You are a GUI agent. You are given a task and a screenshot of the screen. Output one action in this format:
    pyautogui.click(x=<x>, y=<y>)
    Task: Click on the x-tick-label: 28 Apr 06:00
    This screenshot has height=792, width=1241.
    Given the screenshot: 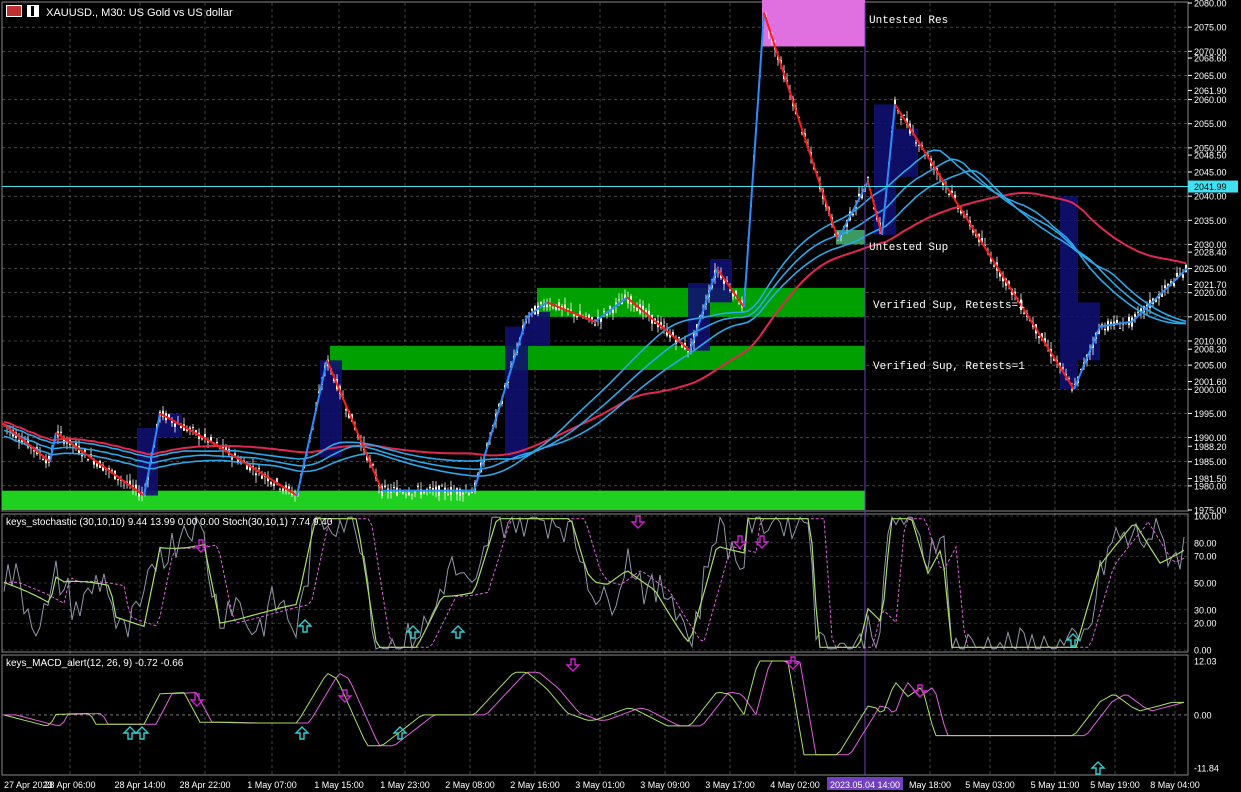 What is the action you would take?
    pyautogui.click(x=69, y=785)
    